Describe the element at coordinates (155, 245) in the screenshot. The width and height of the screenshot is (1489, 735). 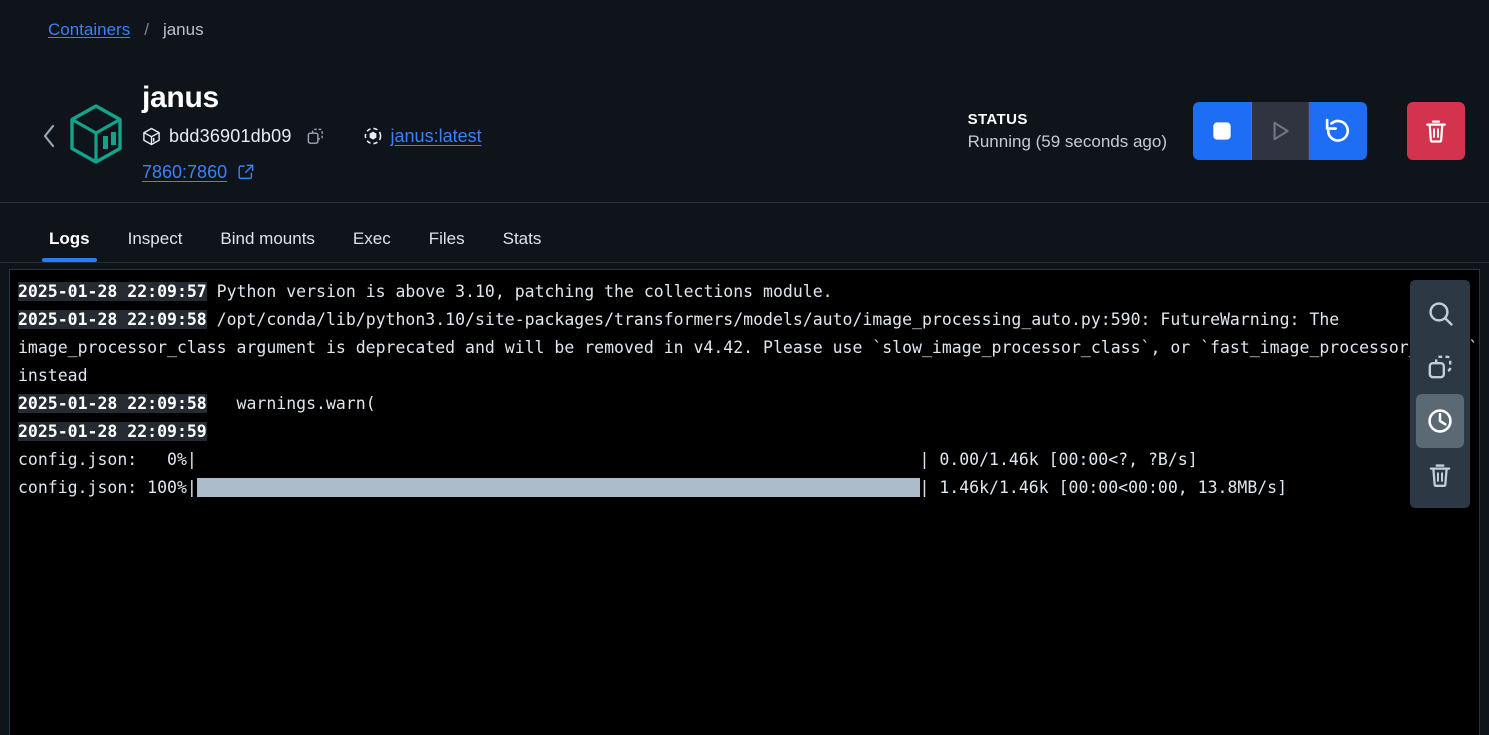
I see `tab-inspect: Inspect` at that location.